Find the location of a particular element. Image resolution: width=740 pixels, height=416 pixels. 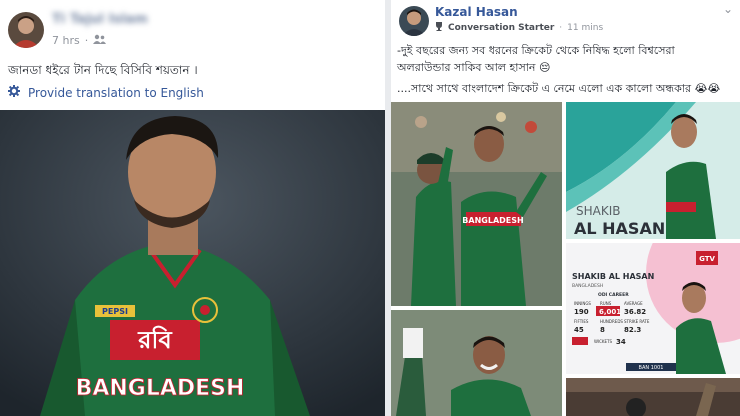

photo-tile-smile is located at coordinates (476, 363).